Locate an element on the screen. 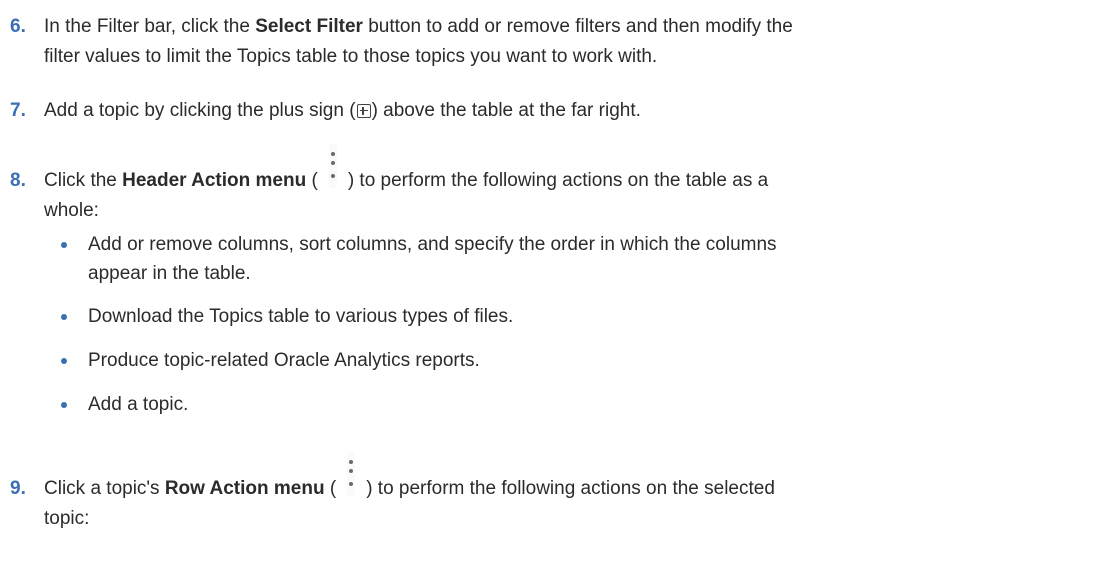 Image resolution: width=1111 pixels, height=563 pixels. step-text-part: In the Filter bar, click the is located at coordinates (150, 26).